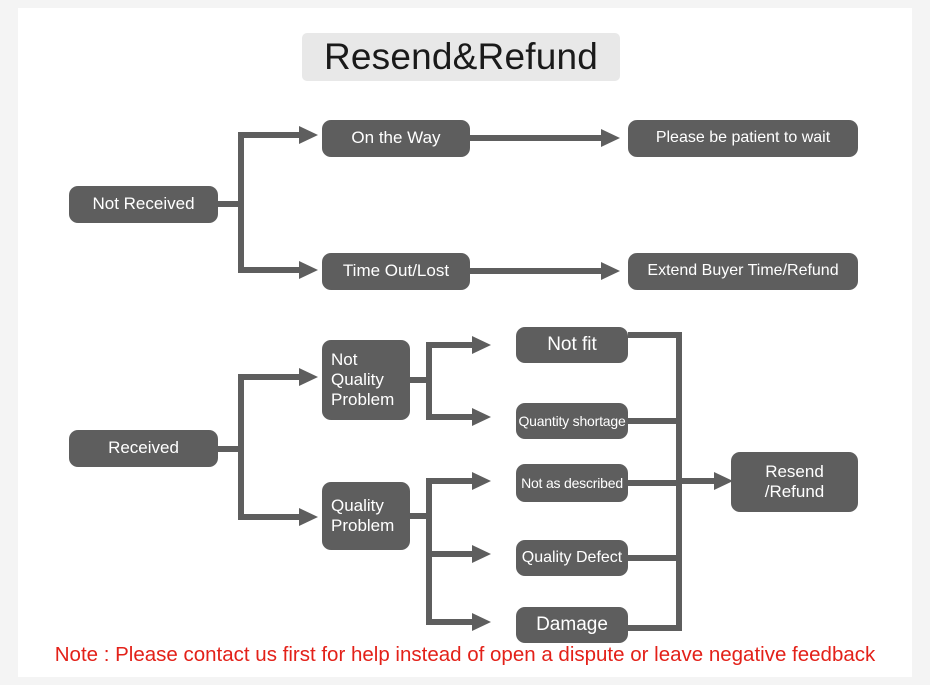 The image size is (930, 685). I want to click on node-resend-refund: Resend /Refund, so click(794, 482).